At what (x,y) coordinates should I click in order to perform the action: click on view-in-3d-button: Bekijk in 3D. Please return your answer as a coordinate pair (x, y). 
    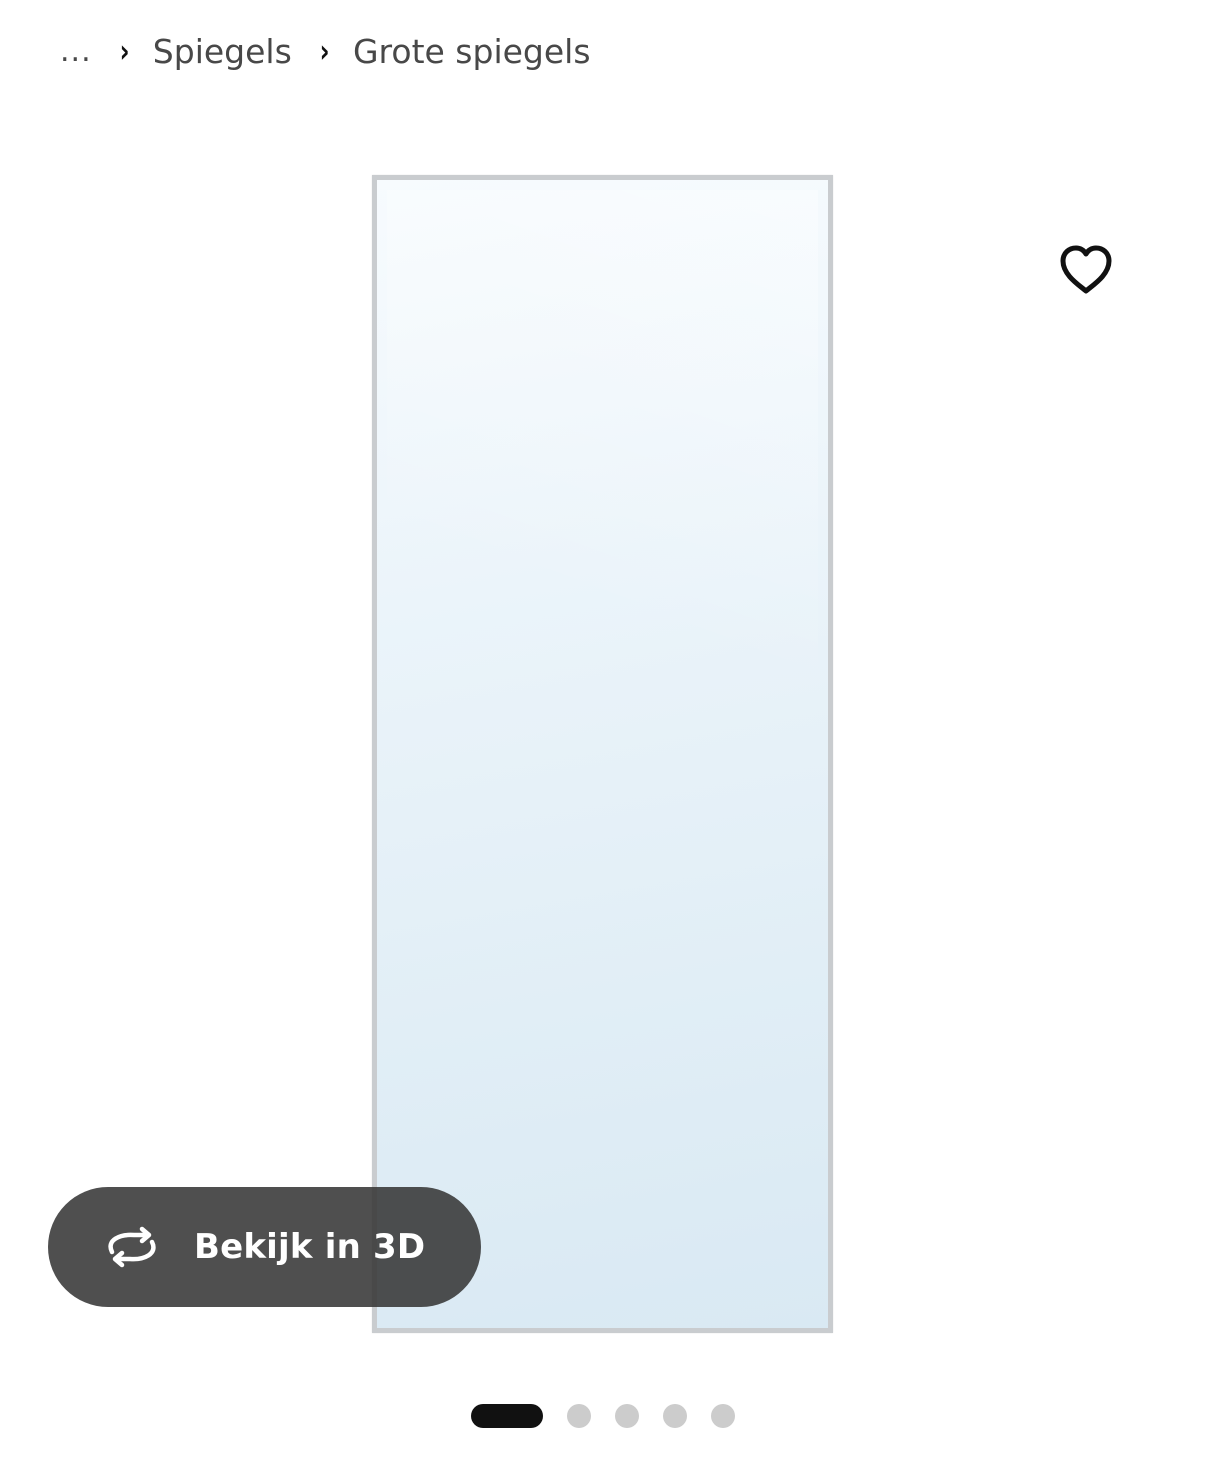
    Looking at the image, I should click on (264, 1247).